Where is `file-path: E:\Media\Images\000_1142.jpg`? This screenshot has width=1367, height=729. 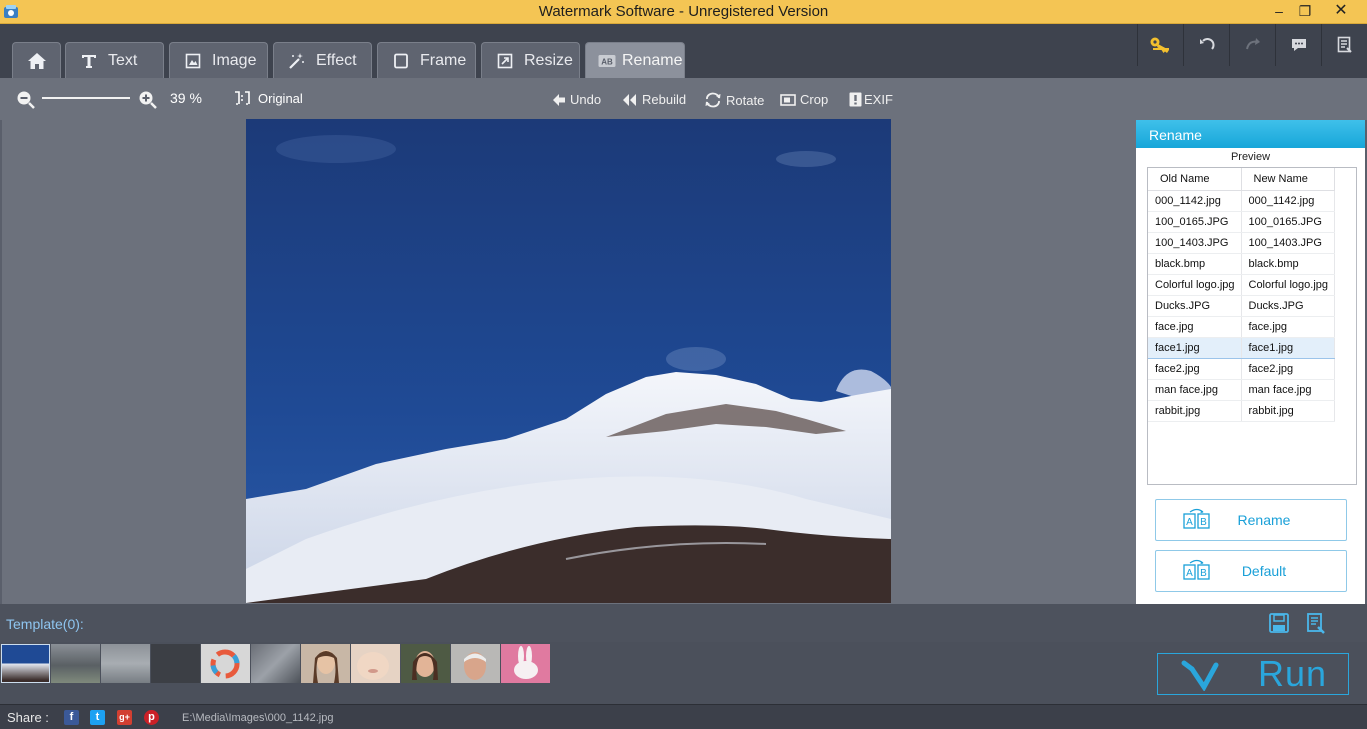 file-path: E:\Media\Images\000_1142.jpg is located at coordinates (258, 718).